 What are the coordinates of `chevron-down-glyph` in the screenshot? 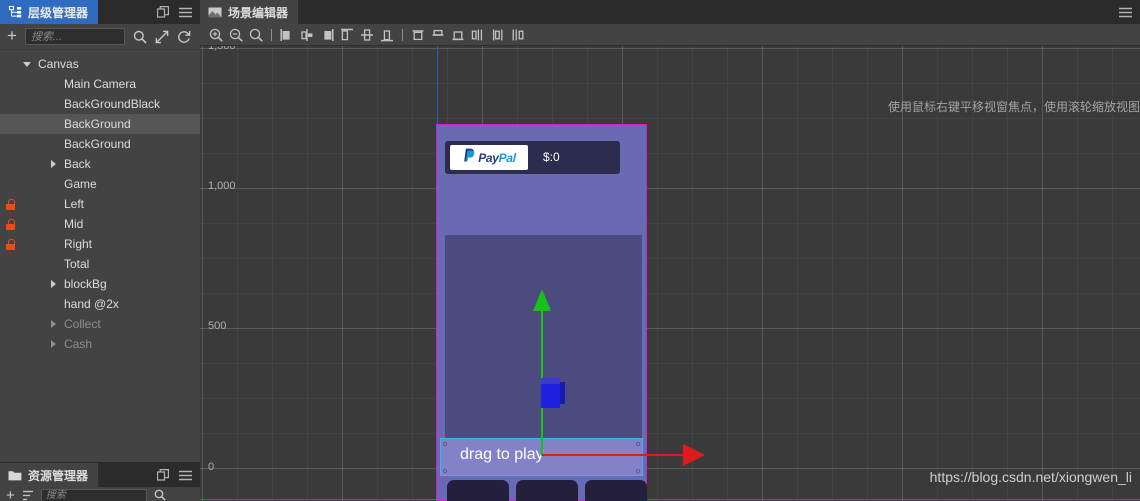 It's located at (27, 64).